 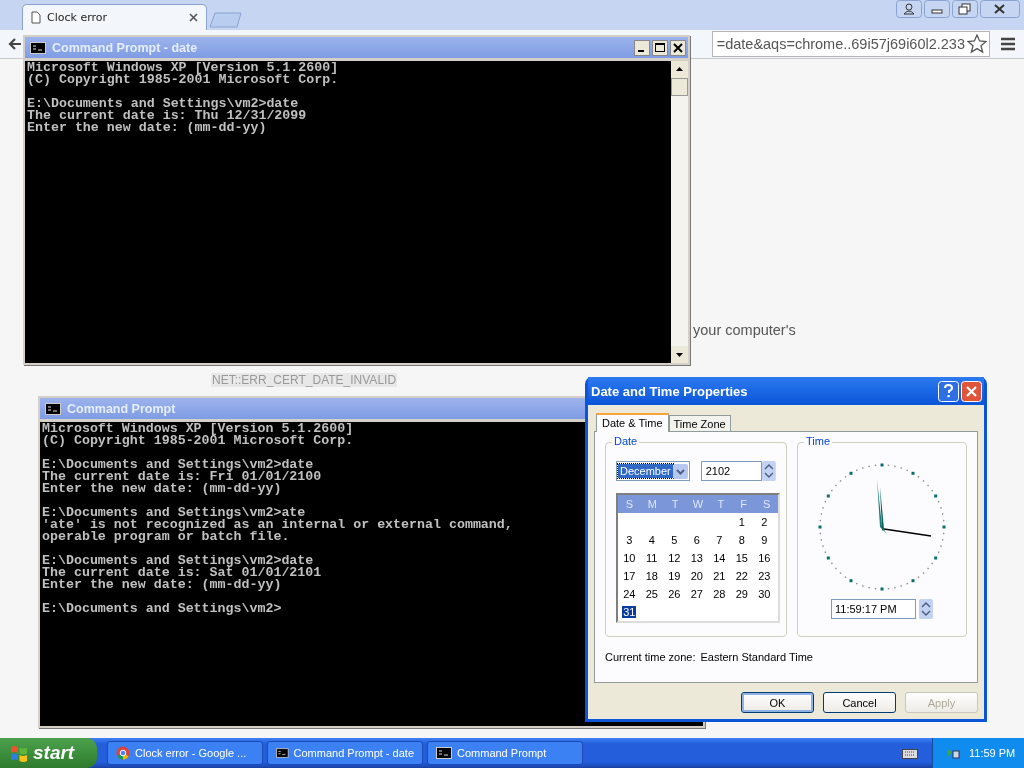 I want to click on calendar-day: 8, so click(x=741, y=540).